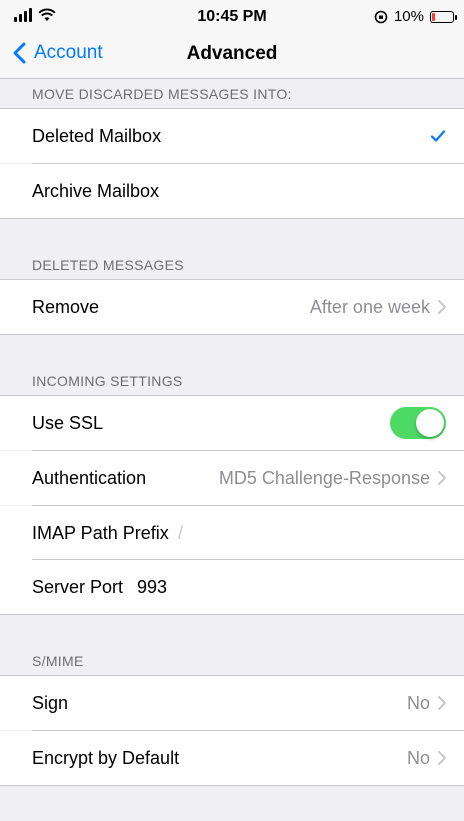  I want to click on sign-label: Sign, so click(50, 702).